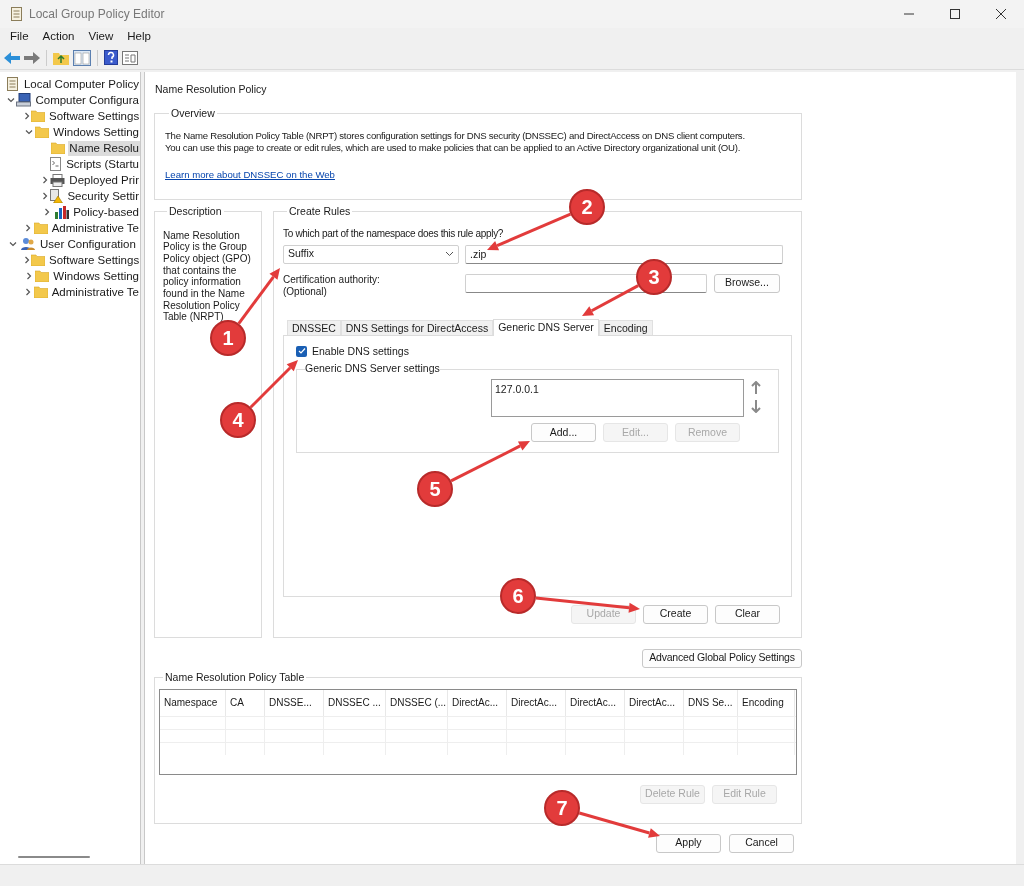 The image size is (1024, 886). Describe the element at coordinates (761, 843) in the screenshot. I see `cancel-button: Cancel` at that location.